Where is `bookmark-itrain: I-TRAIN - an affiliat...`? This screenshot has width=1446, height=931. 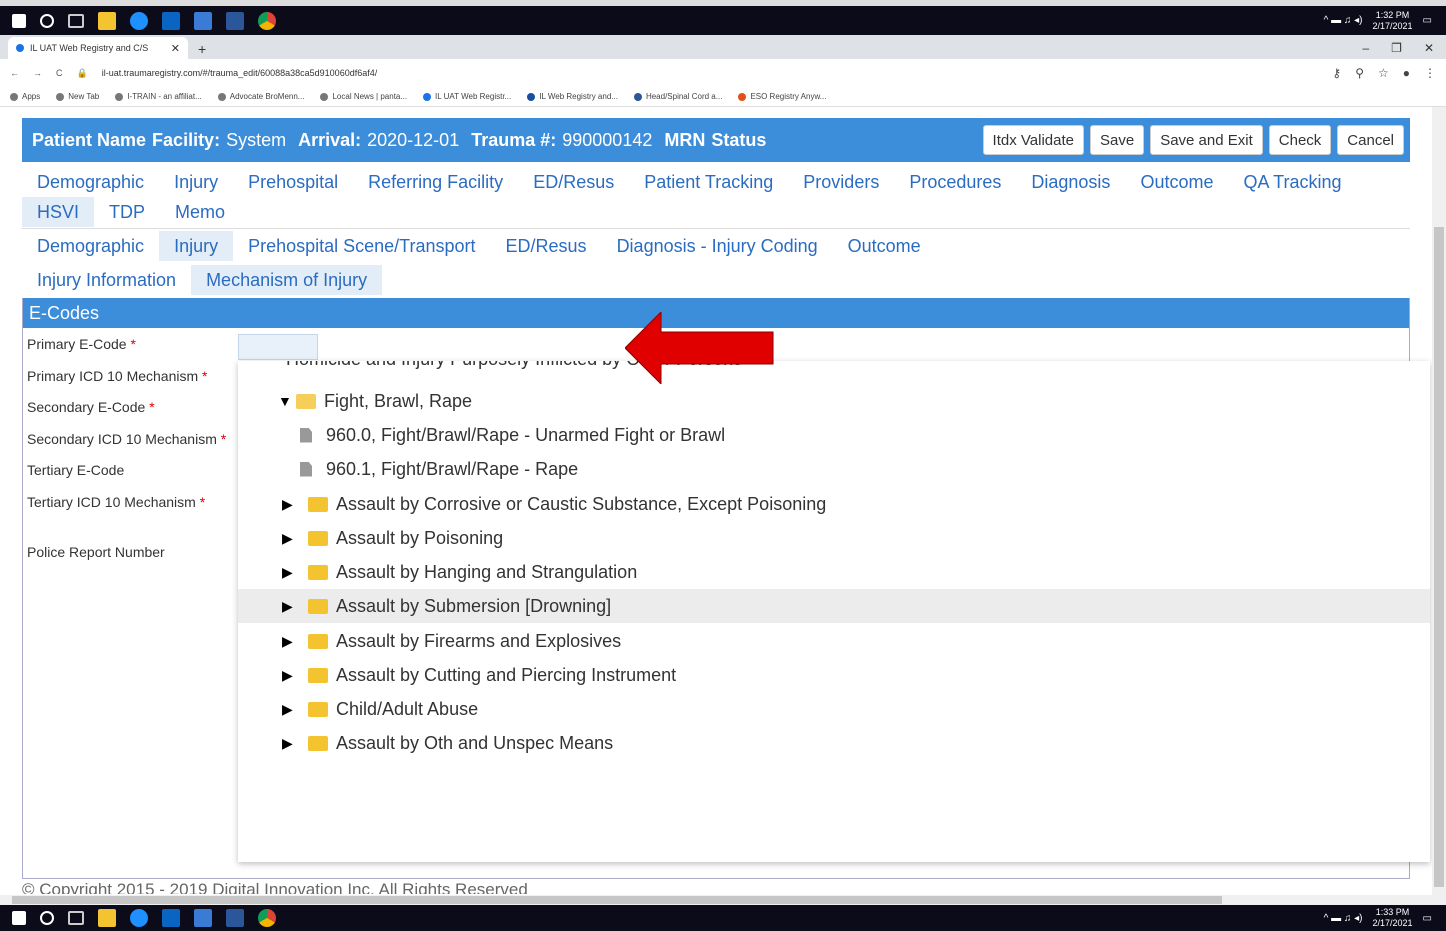
bookmark-itrain: I-TRAIN - an affiliat... is located at coordinates (158, 96).